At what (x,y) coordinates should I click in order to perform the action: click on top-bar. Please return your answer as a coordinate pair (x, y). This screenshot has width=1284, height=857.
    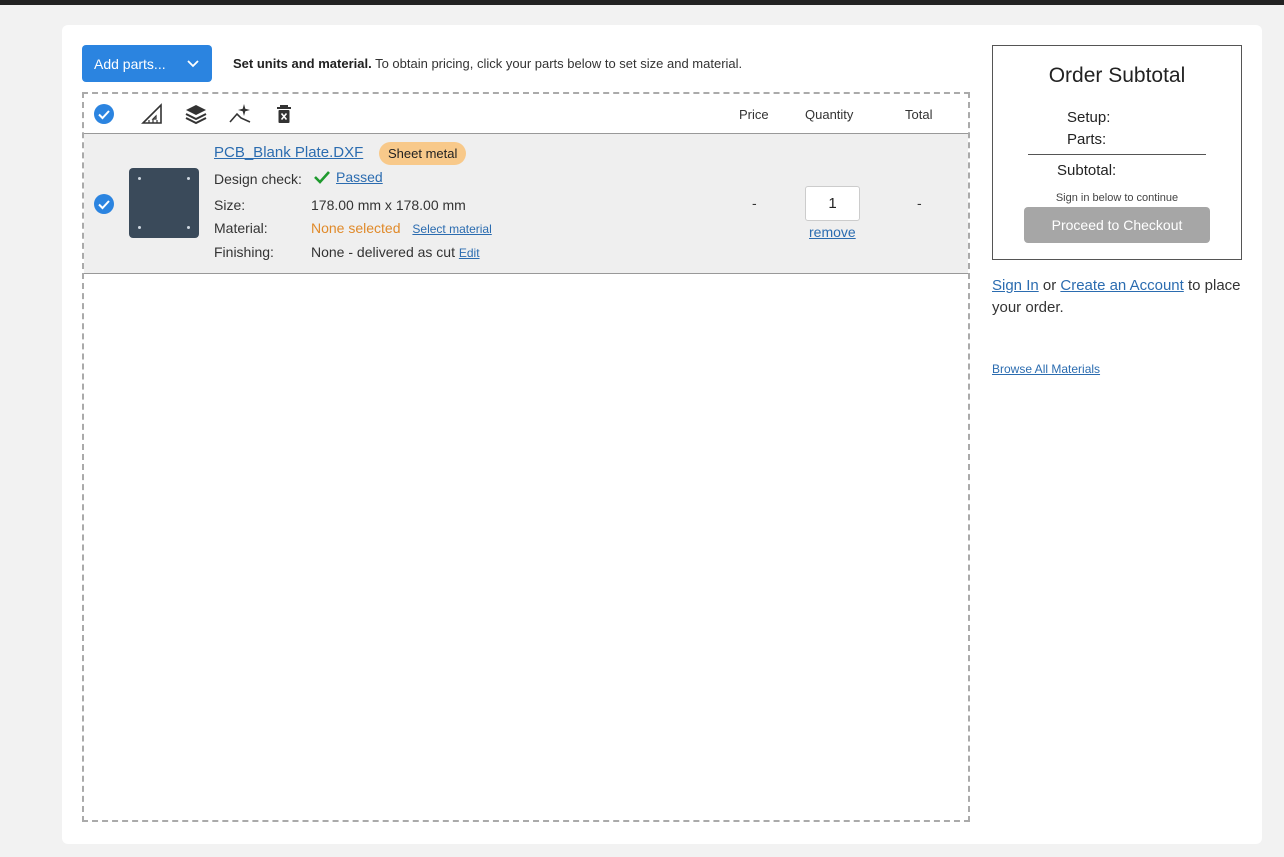
    Looking at the image, I should click on (642, 2).